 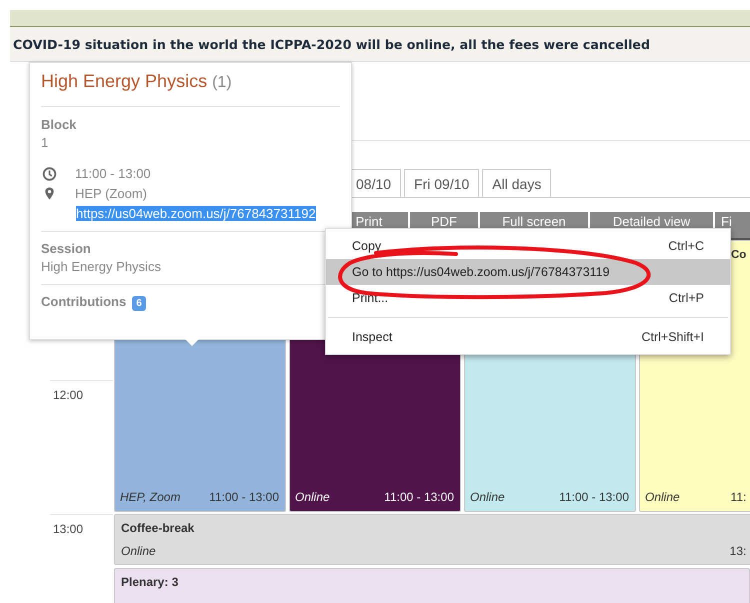 I want to click on time-label: 12:00, so click(x=81, y=391).